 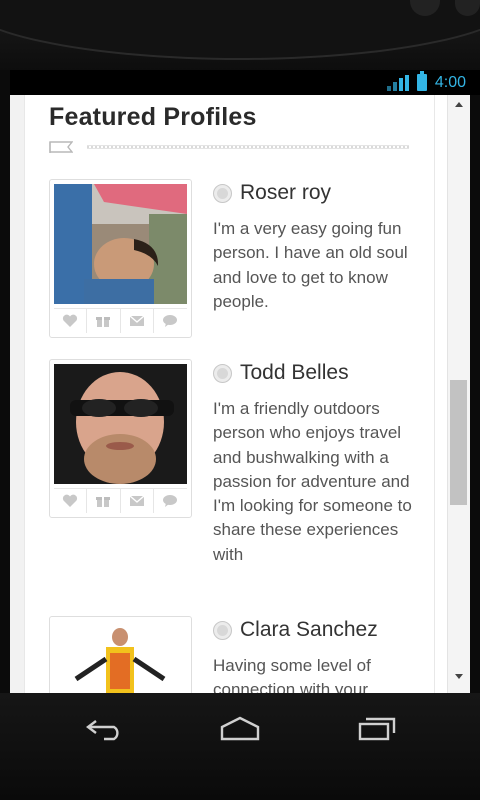 I want to click on recent-apps-button, so click(x=376, y=728).